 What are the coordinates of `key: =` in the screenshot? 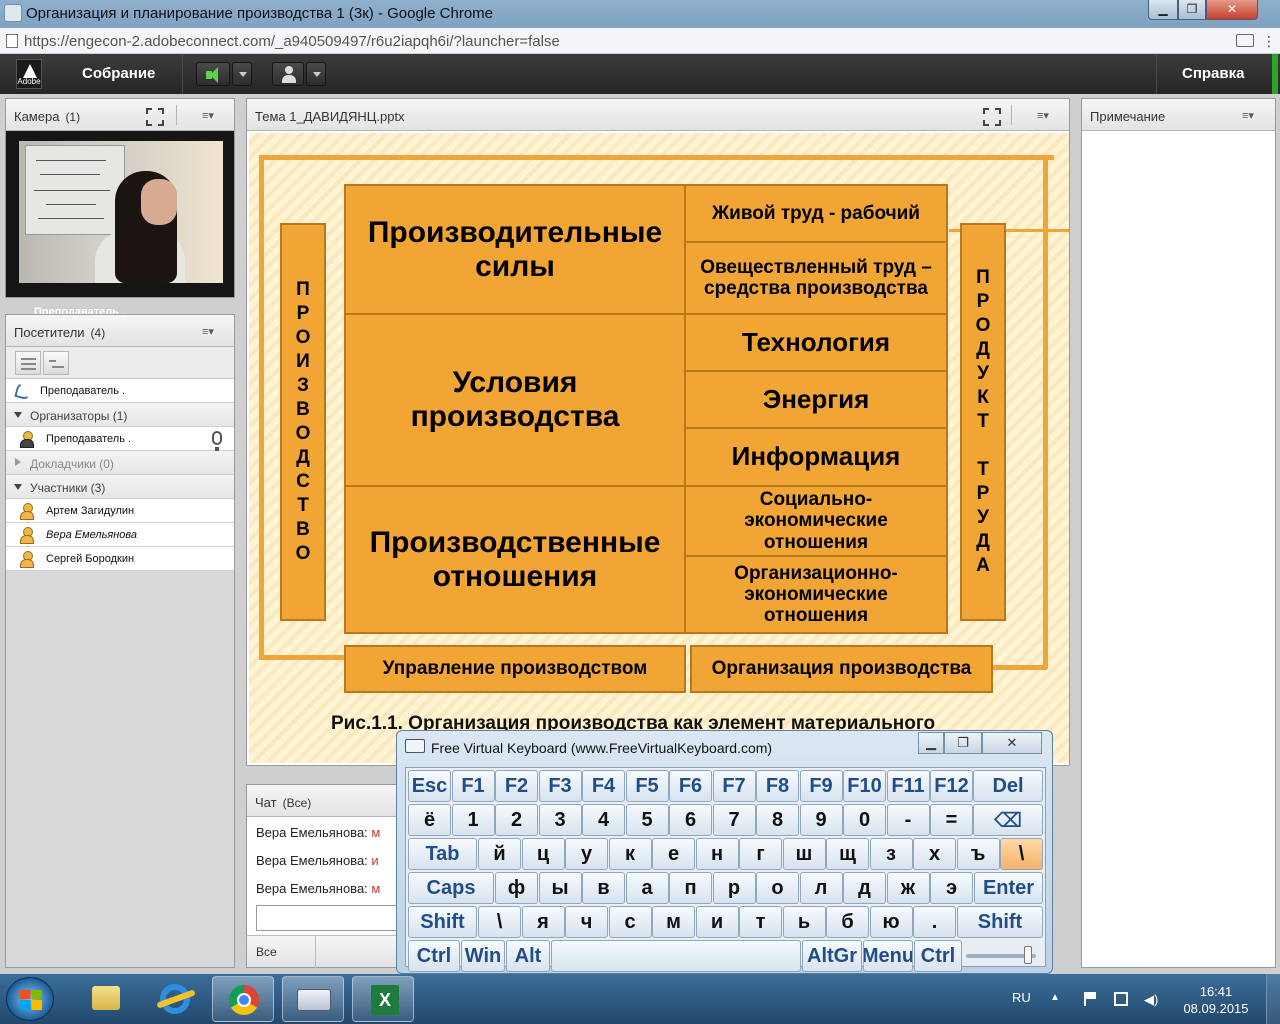 It's located at (951, 820).